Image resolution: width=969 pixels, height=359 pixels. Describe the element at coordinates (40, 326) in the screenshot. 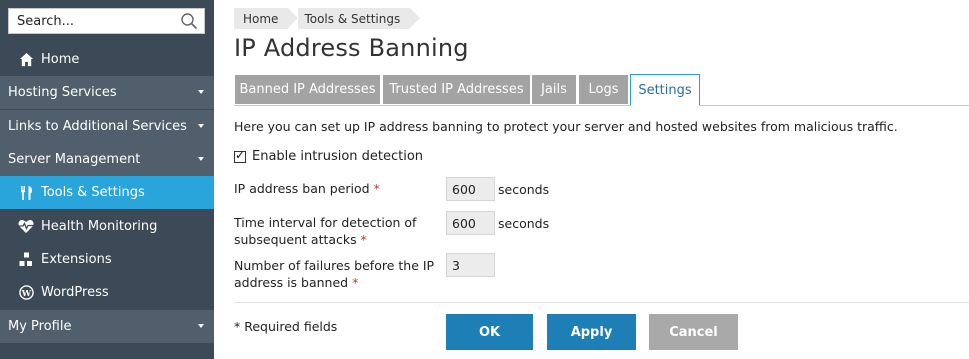

I see `sidebar-section-label: My Profile` at that location.